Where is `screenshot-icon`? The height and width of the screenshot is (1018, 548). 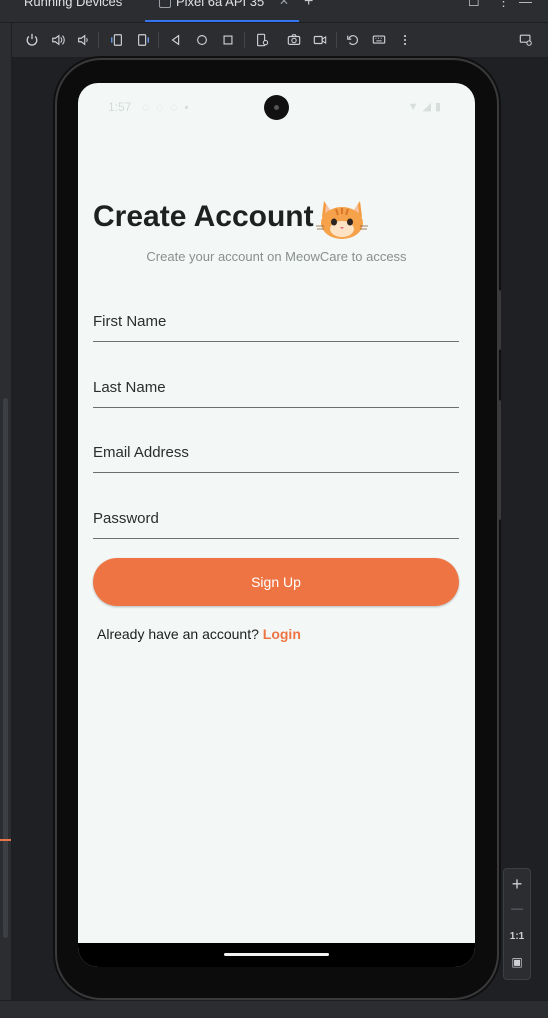 screenshot-icon is located at coordinates (294, 40).